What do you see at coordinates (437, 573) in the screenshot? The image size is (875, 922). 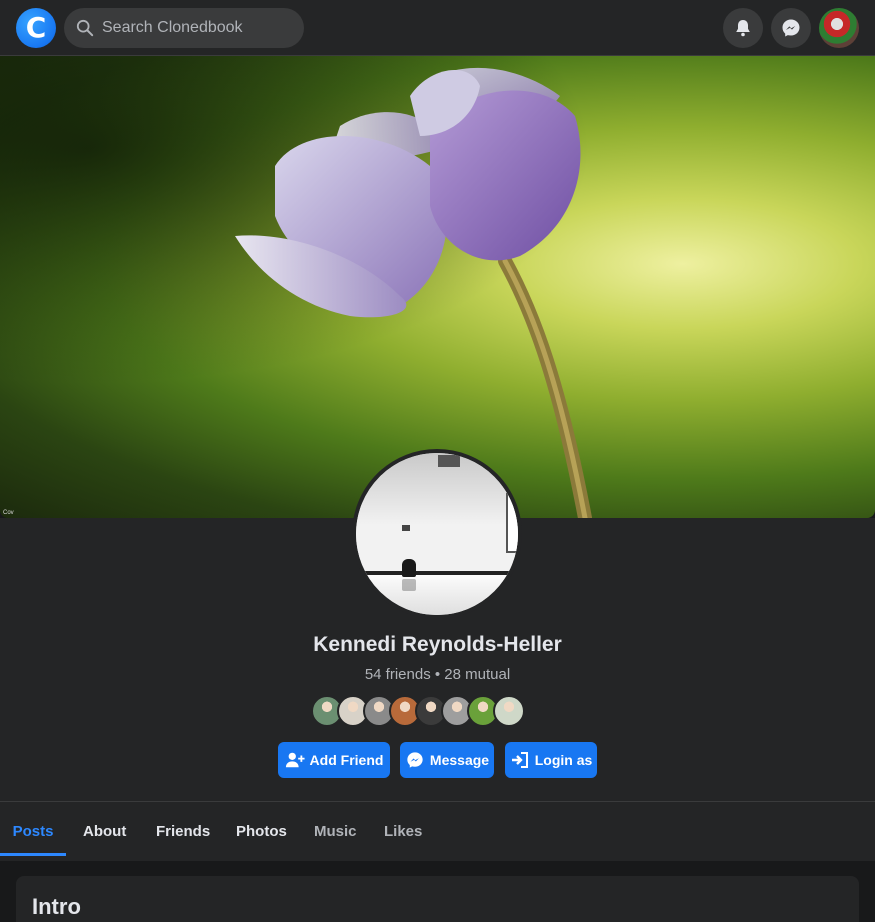 I see `photo-baseboard` at bounding box center [437, 573].